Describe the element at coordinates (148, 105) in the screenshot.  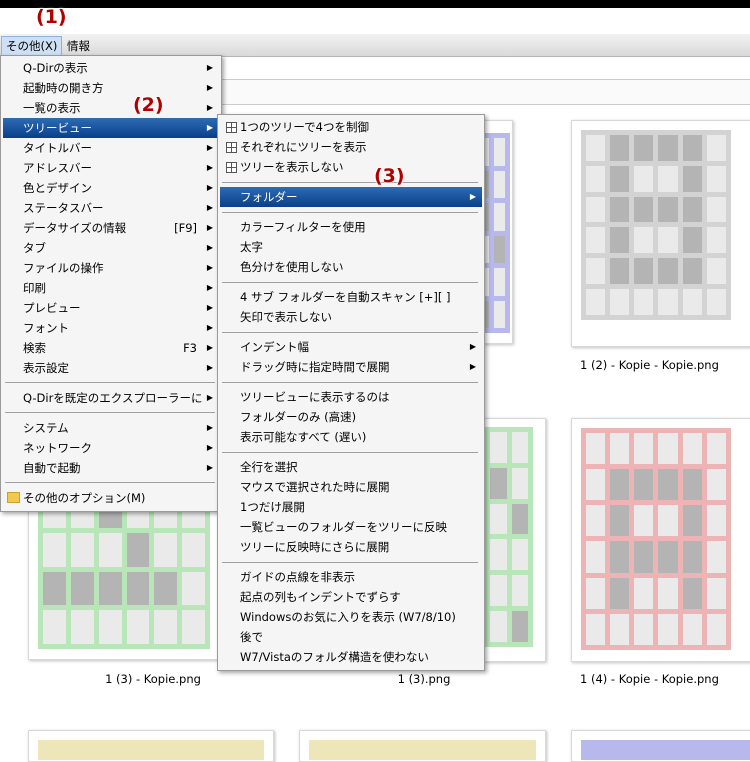
I see `callout-2: (2)` at that location.